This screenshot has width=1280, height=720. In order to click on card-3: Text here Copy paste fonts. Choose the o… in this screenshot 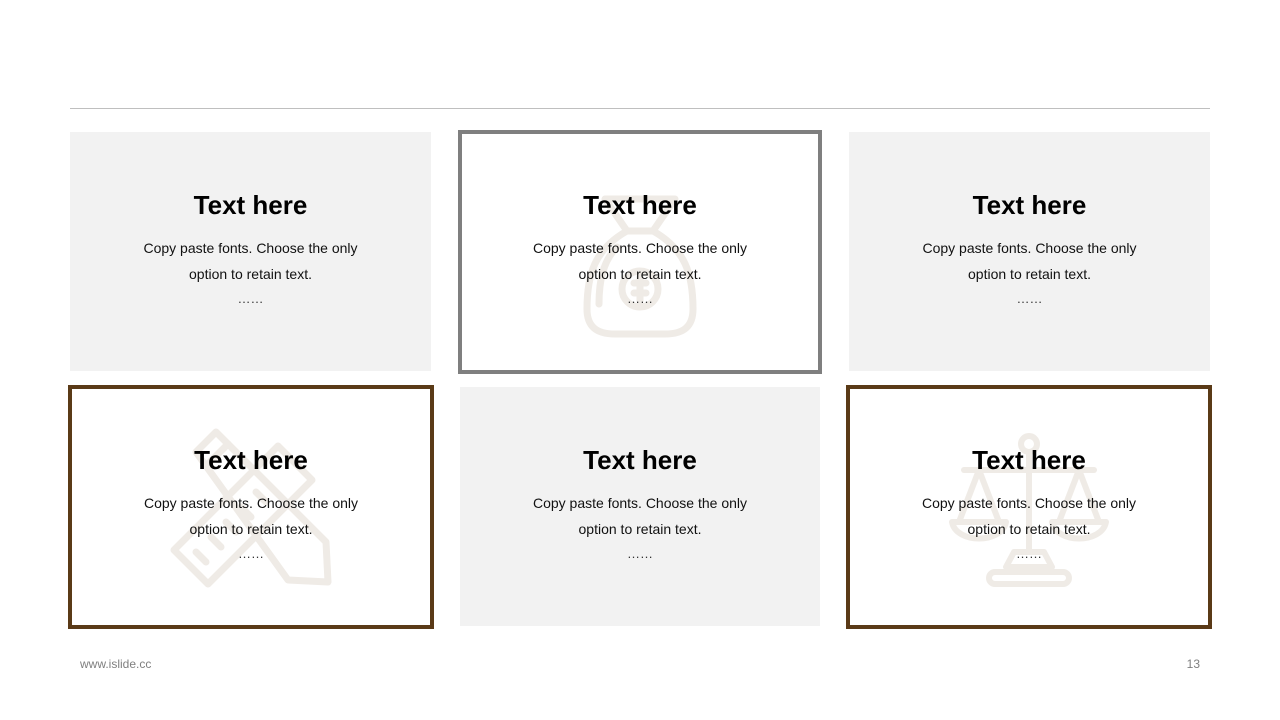, I will do `click(1029, 251)`.